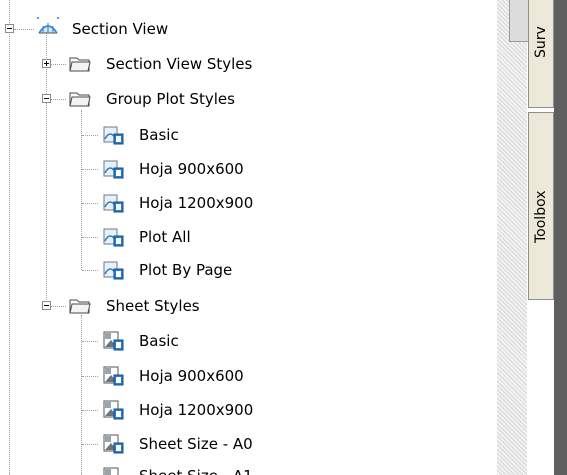 The width and height of the screenshot is (567, 475). I want to click on tab-toolbox: Toolbox, so click(541, 206).